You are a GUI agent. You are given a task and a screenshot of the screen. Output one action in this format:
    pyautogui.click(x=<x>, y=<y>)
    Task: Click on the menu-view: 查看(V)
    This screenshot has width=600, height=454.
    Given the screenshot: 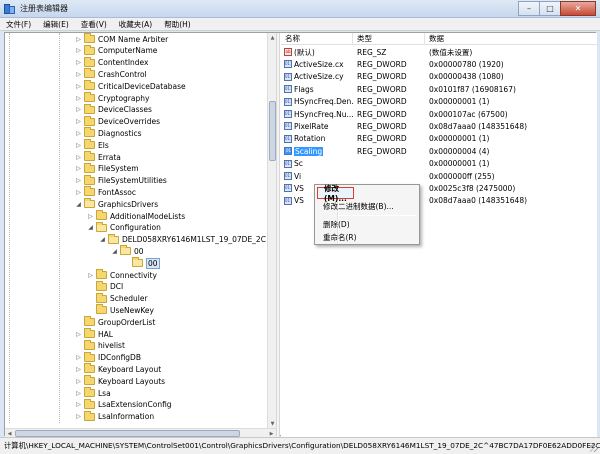 What is the action you would take?
    pyautogui.click(x=94, y=24)
    